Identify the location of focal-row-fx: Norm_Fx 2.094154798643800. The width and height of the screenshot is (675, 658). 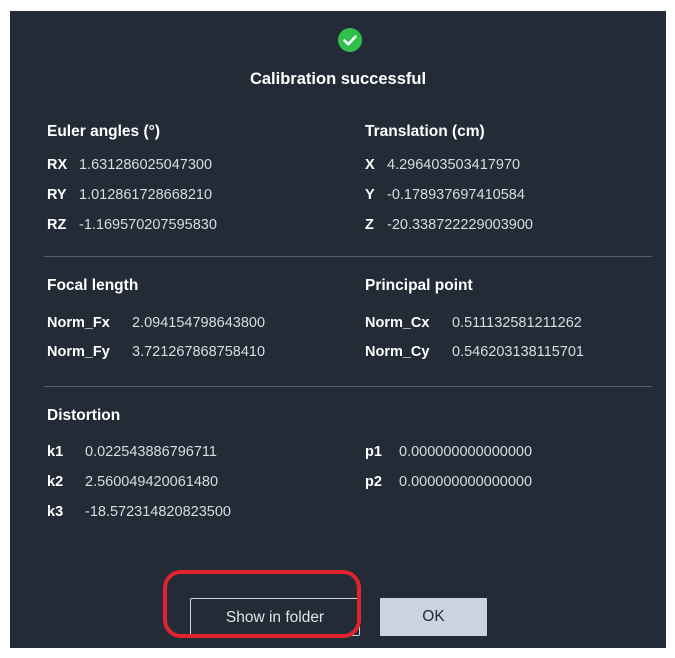
(156, 323).